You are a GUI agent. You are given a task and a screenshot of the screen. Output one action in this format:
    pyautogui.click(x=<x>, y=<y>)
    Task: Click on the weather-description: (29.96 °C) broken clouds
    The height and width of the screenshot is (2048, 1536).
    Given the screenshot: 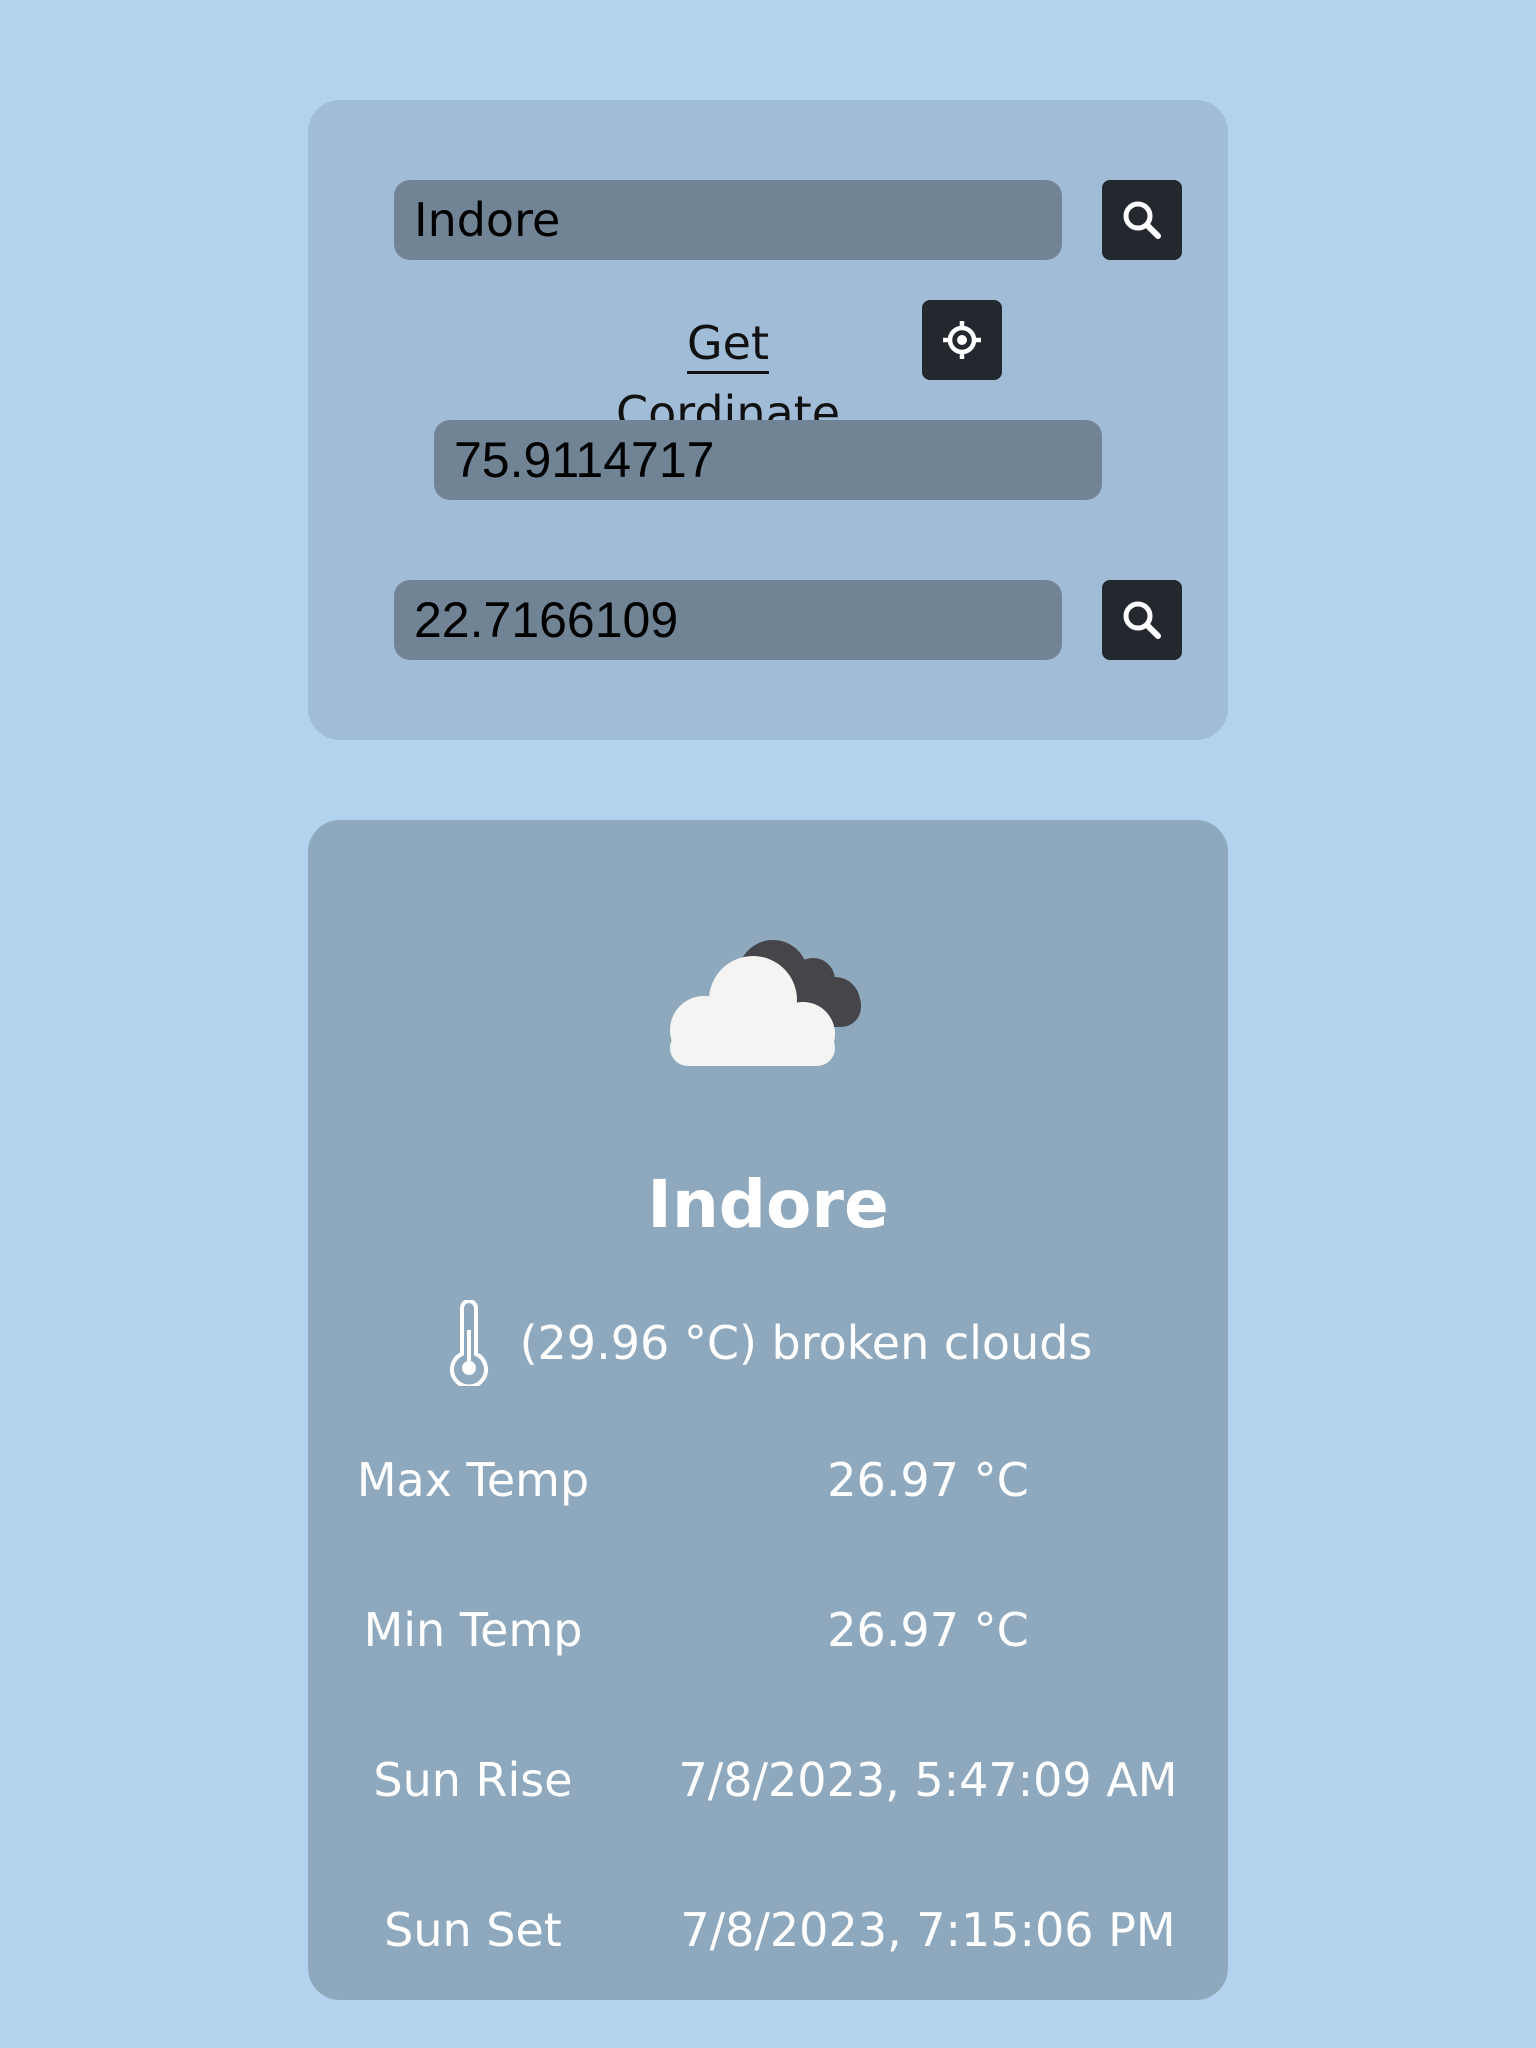 What is the action you would take?
    pyautogui.click(x=806, y=1343)
    